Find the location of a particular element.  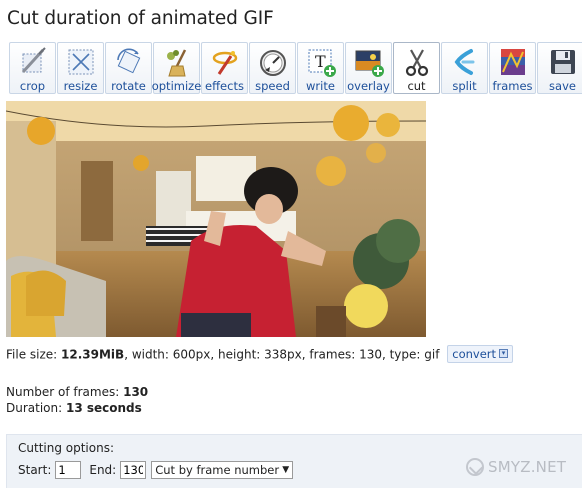

page-title: Cut duration of animated GIF is located at coordinates (140, 18).